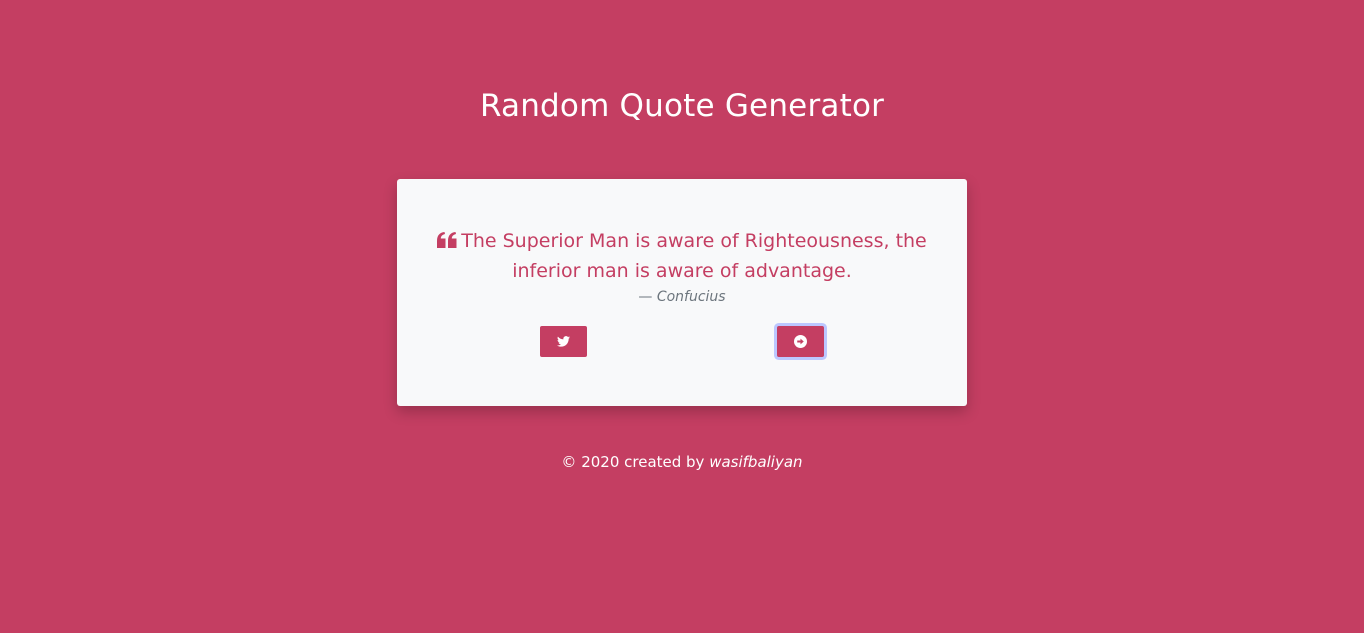  I want to click on twitter-icon, so click(563, 341).